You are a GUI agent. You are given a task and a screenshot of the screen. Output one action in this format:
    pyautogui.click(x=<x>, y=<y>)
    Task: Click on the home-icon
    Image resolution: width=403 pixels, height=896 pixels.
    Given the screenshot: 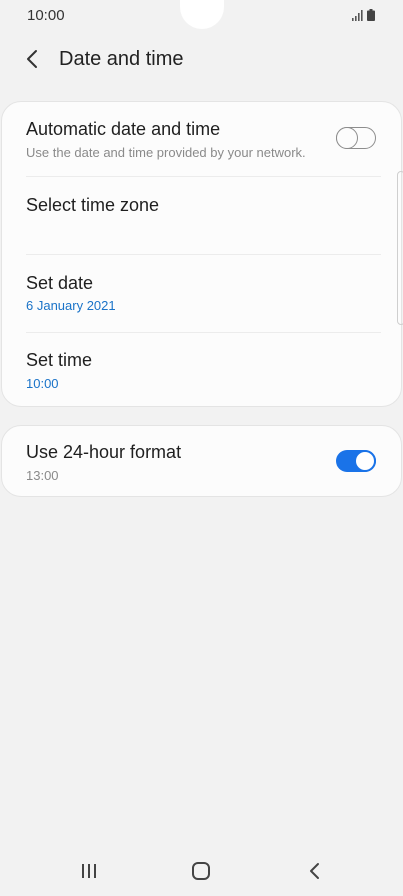 What is the action you would take?
    pyautogui.click(x=201, y=871)
    